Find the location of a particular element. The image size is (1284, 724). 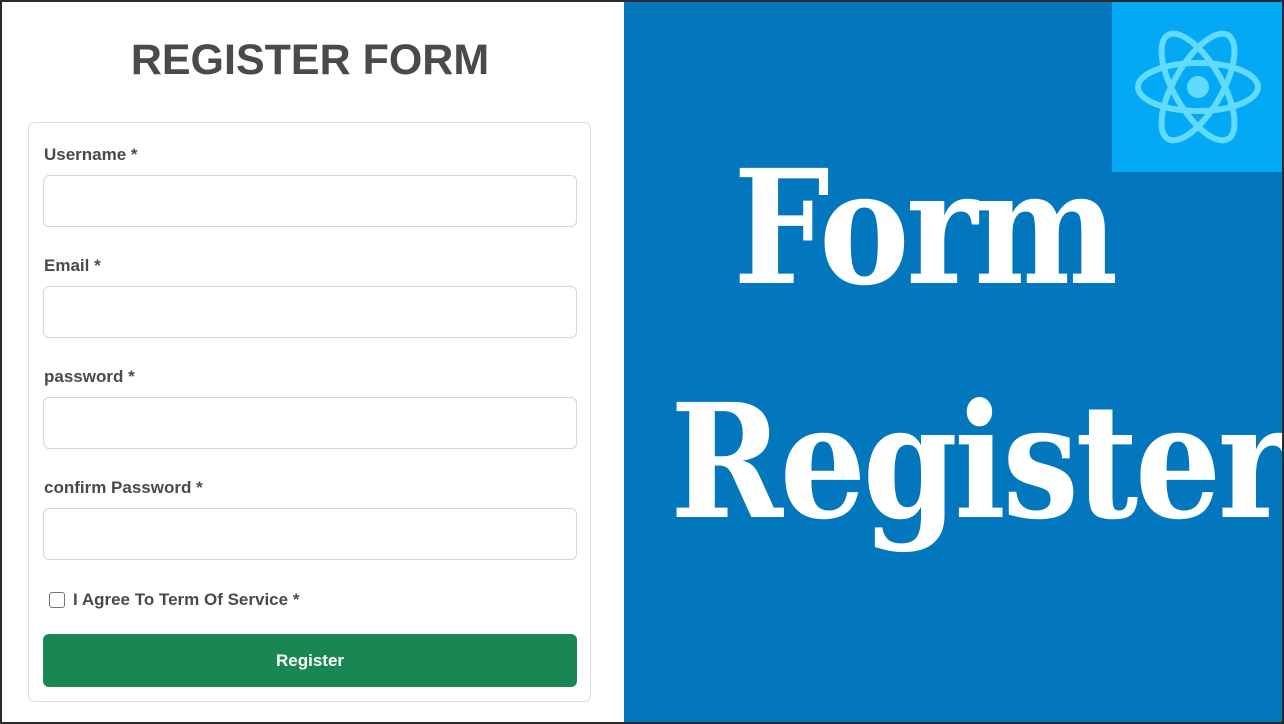

email-input is located at coordinates (310, 312).